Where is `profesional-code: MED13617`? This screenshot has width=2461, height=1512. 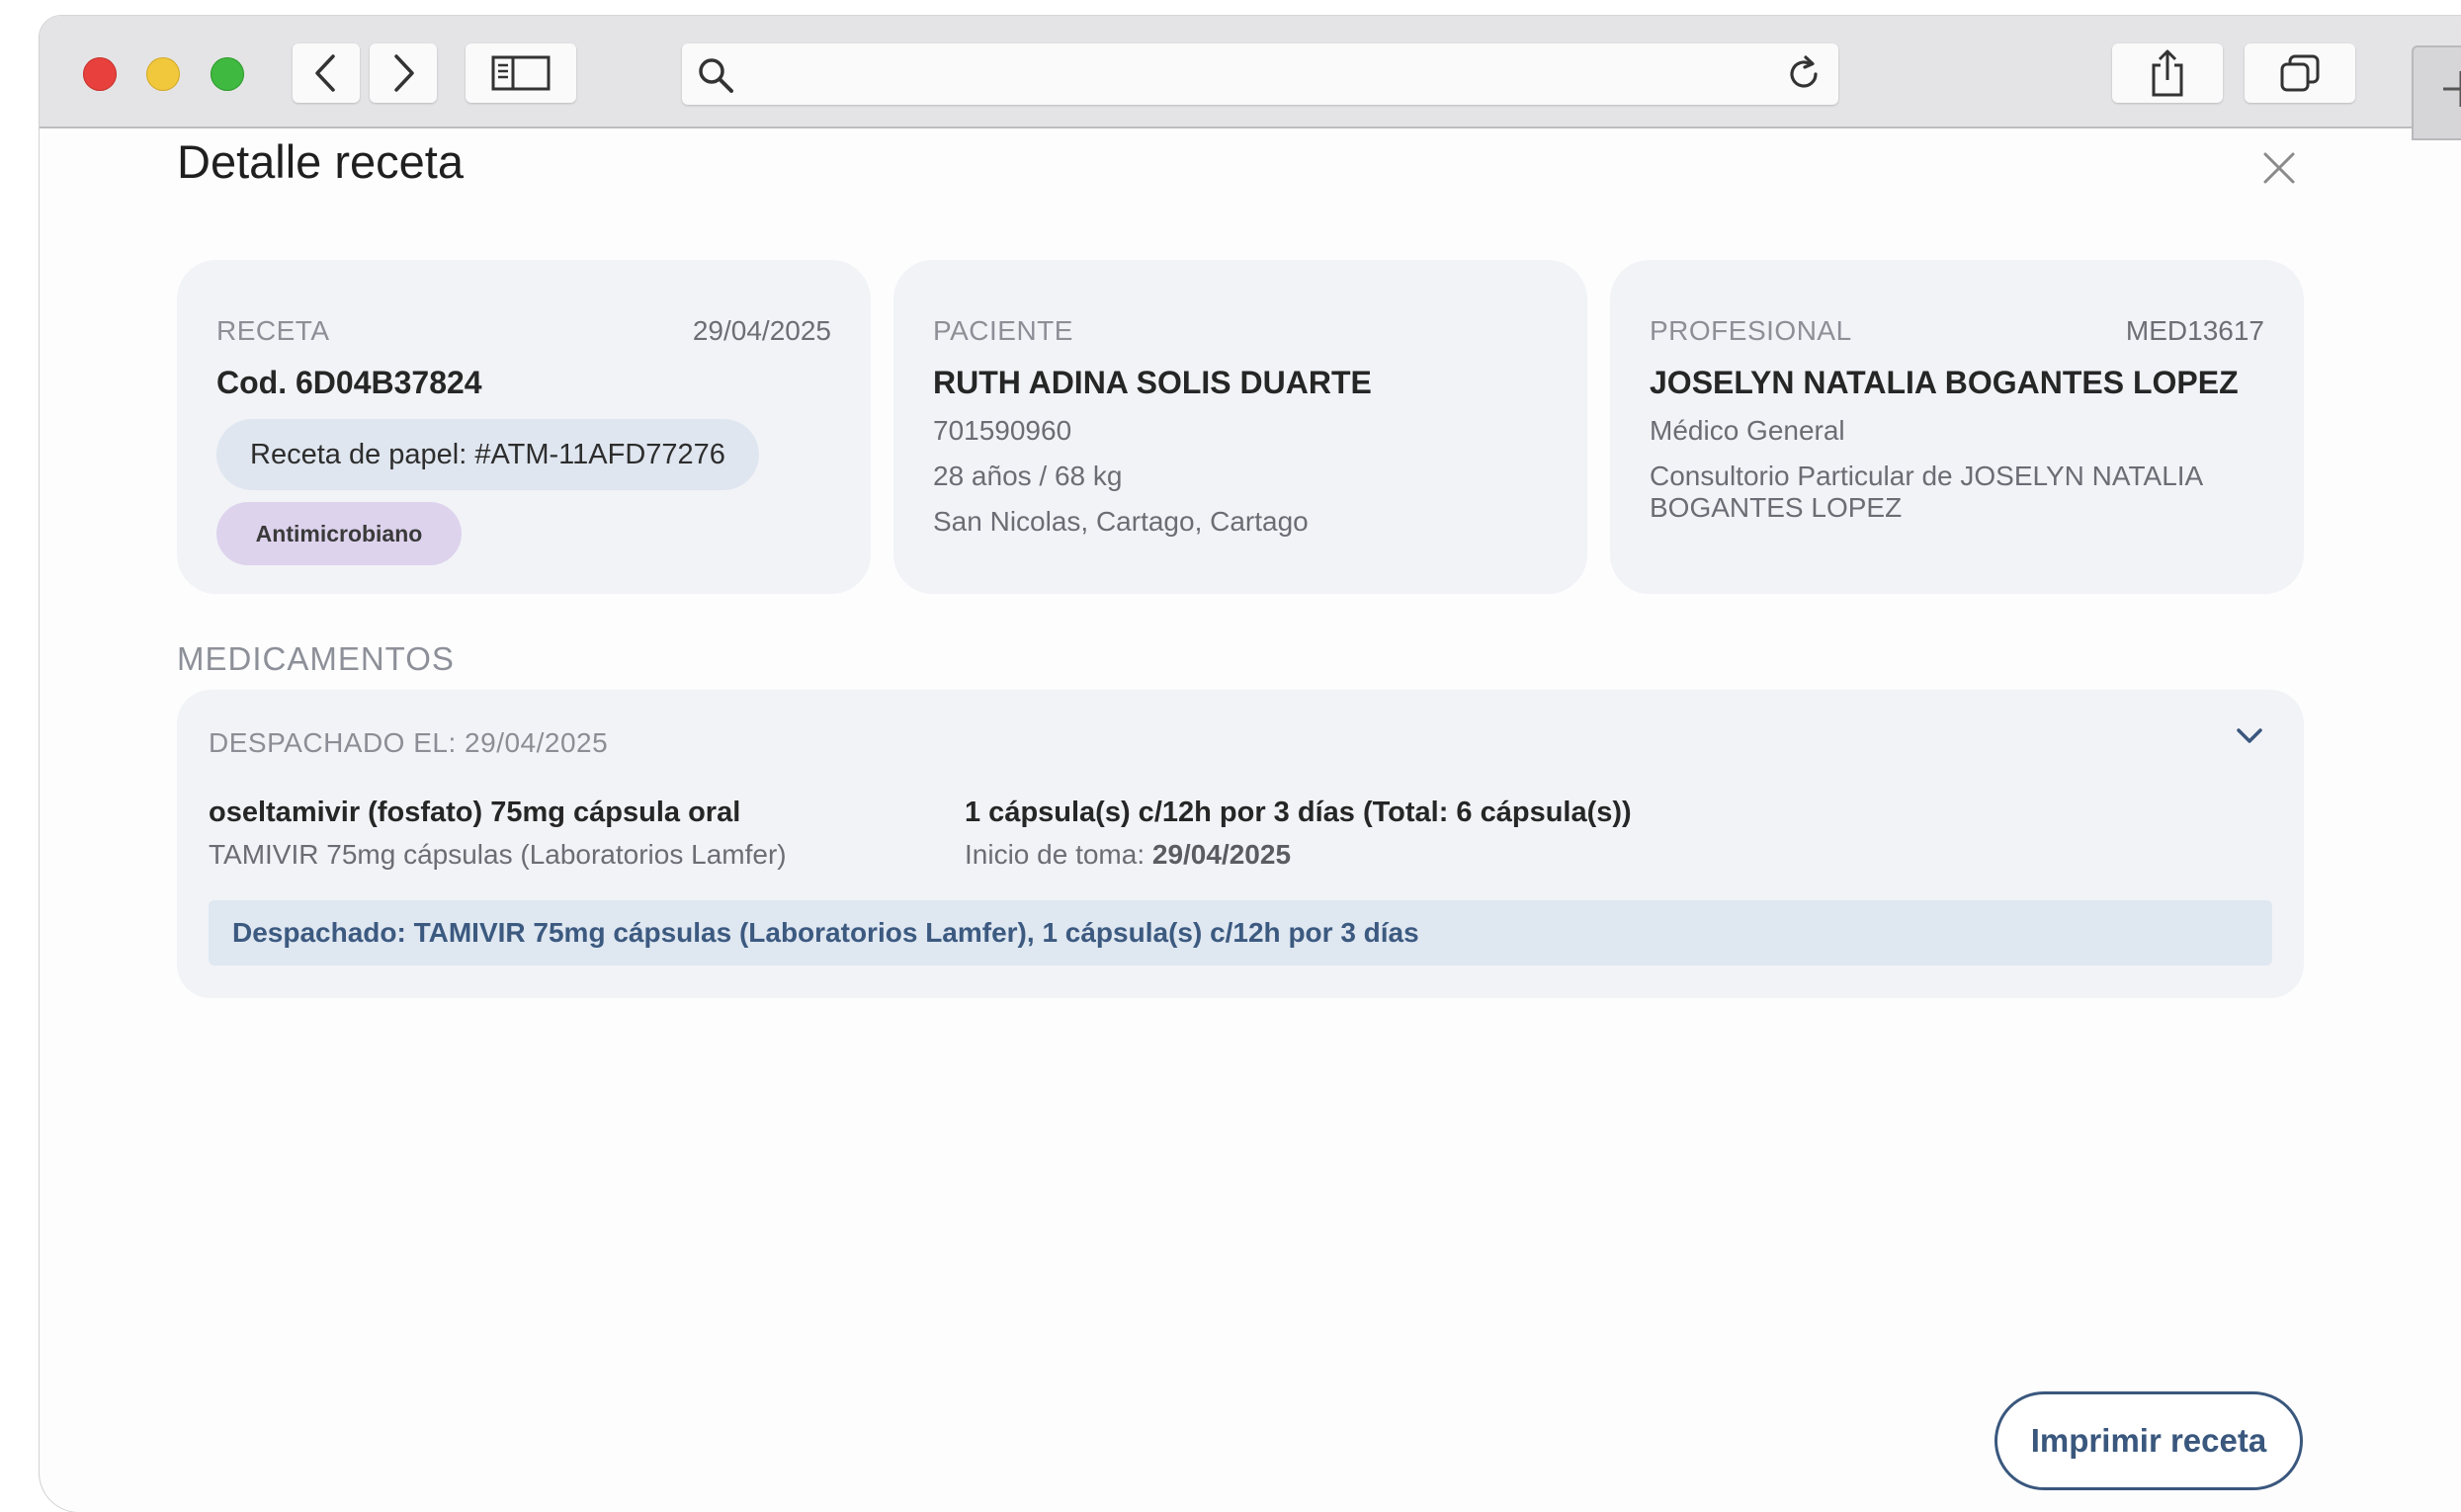 profesional-code: MED13617 is located at coordinates (2194, 330).